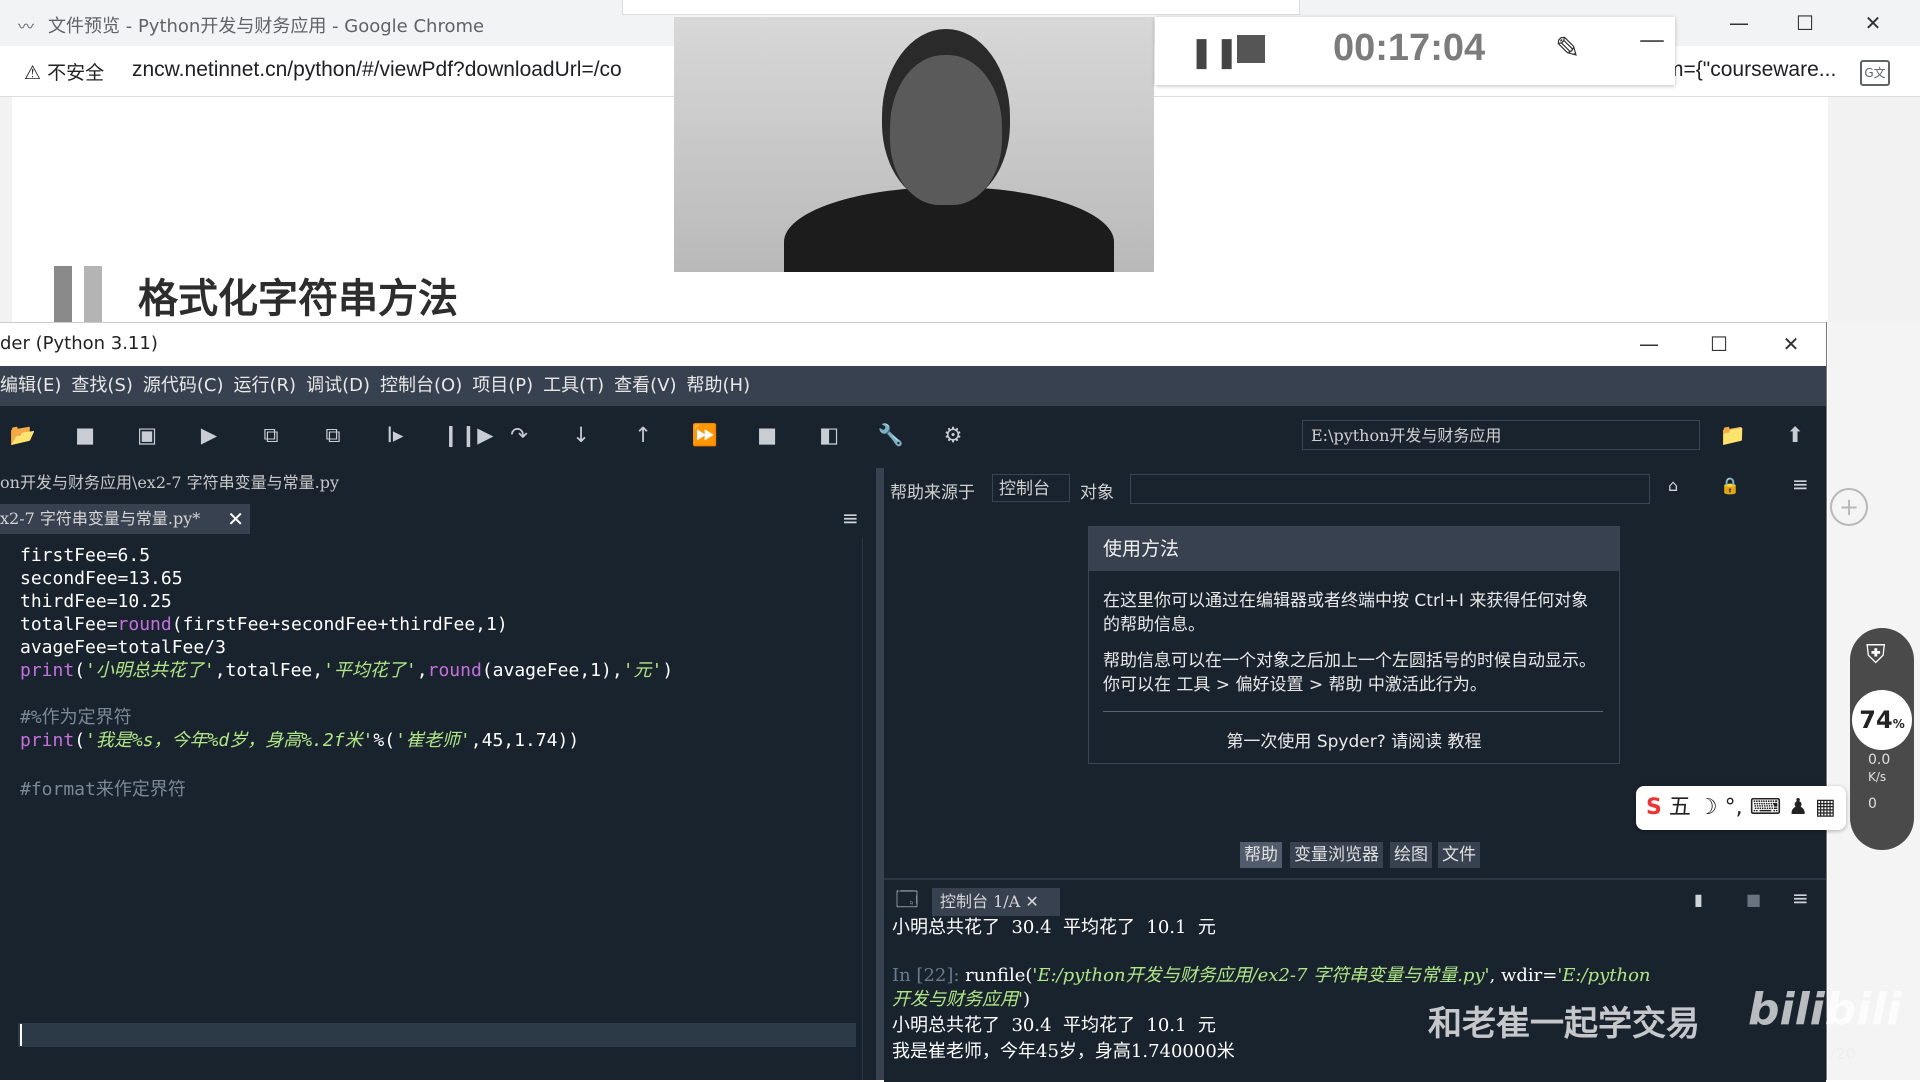 The width and height of the screenshot is (1920, 1082). Describe the element at coordinates (1795, 435) in the screenshot. I see `parent-directory-icon: ⬆` at that location.